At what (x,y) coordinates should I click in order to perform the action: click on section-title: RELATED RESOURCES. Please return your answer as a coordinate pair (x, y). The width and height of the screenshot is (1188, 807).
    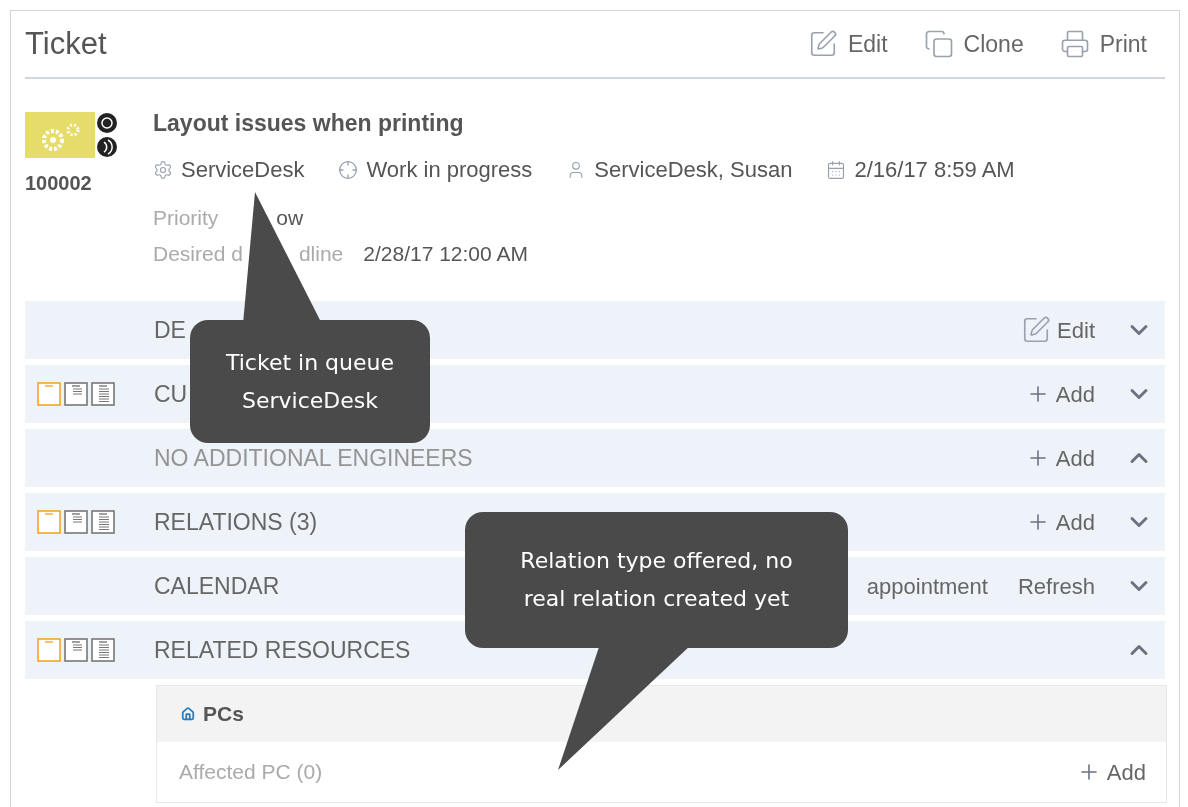
    Looking at the image, I should click on (282, 650).